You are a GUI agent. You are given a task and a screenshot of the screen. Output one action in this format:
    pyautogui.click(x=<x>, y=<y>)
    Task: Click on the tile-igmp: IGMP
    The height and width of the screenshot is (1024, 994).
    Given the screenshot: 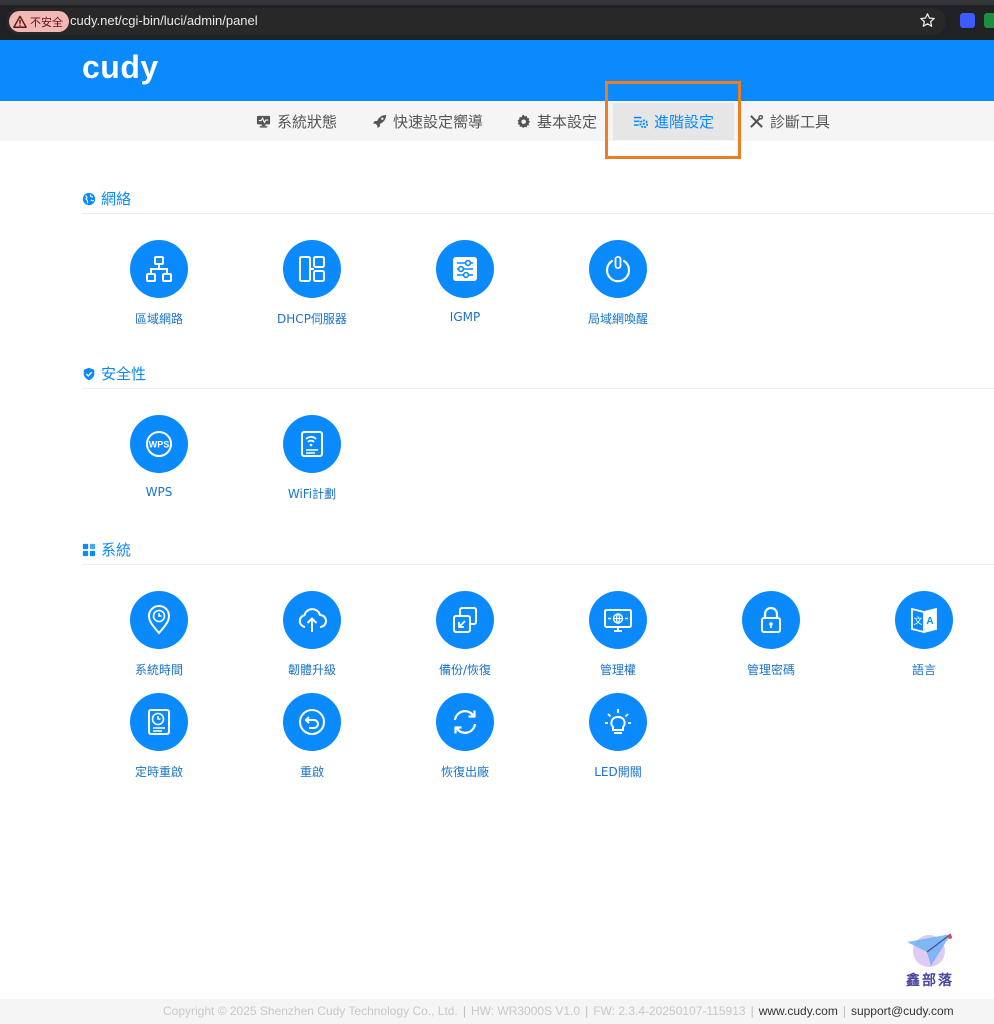 What is the action you would take?
    pyautogui.click(x=465, y=282)
    